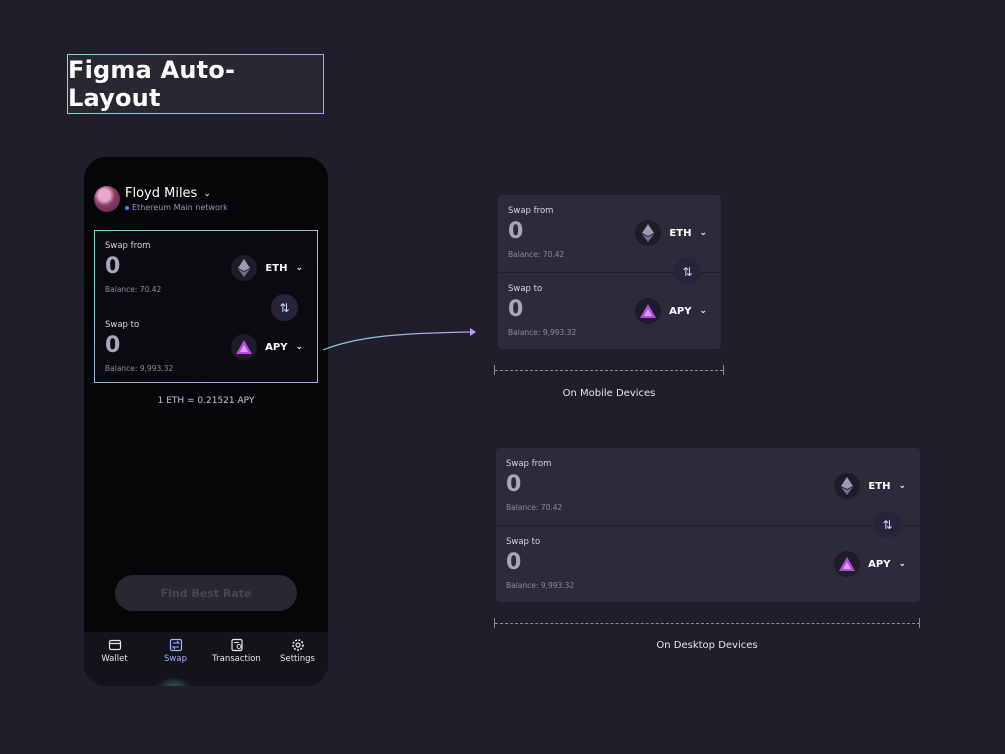 The width and height of the screenshot is (1005, 754). What do you see at coordinates (707, 623) in the screenshot?
I see `dimension-line-desktop` at bounding box center [707, 623].